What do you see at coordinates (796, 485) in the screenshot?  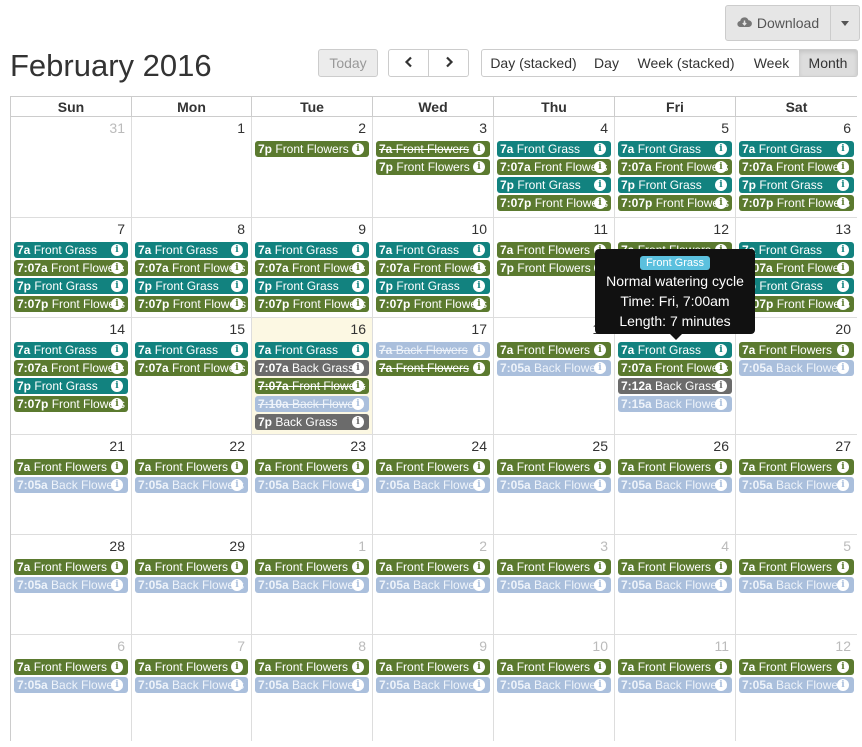 I see `day-cell: 27 7a Front Flowers i 7:05a Back Flowers i` at bounding box center [796, 485].